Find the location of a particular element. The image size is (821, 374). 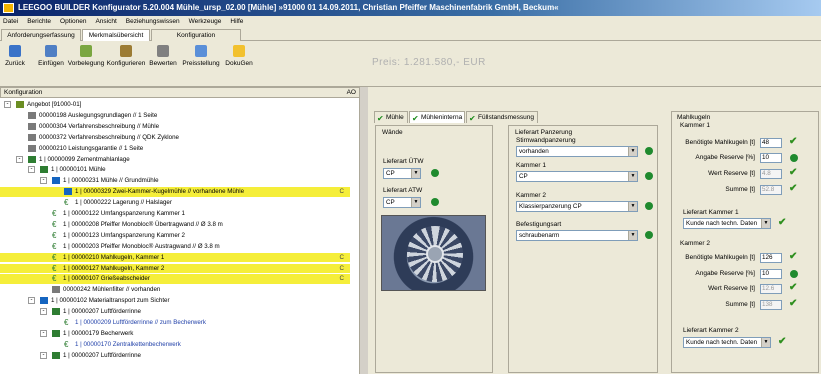

tree-row: €1 | 00000210 Mahlkugeln, Kammer 1 C is located at coordinates (175, 257).